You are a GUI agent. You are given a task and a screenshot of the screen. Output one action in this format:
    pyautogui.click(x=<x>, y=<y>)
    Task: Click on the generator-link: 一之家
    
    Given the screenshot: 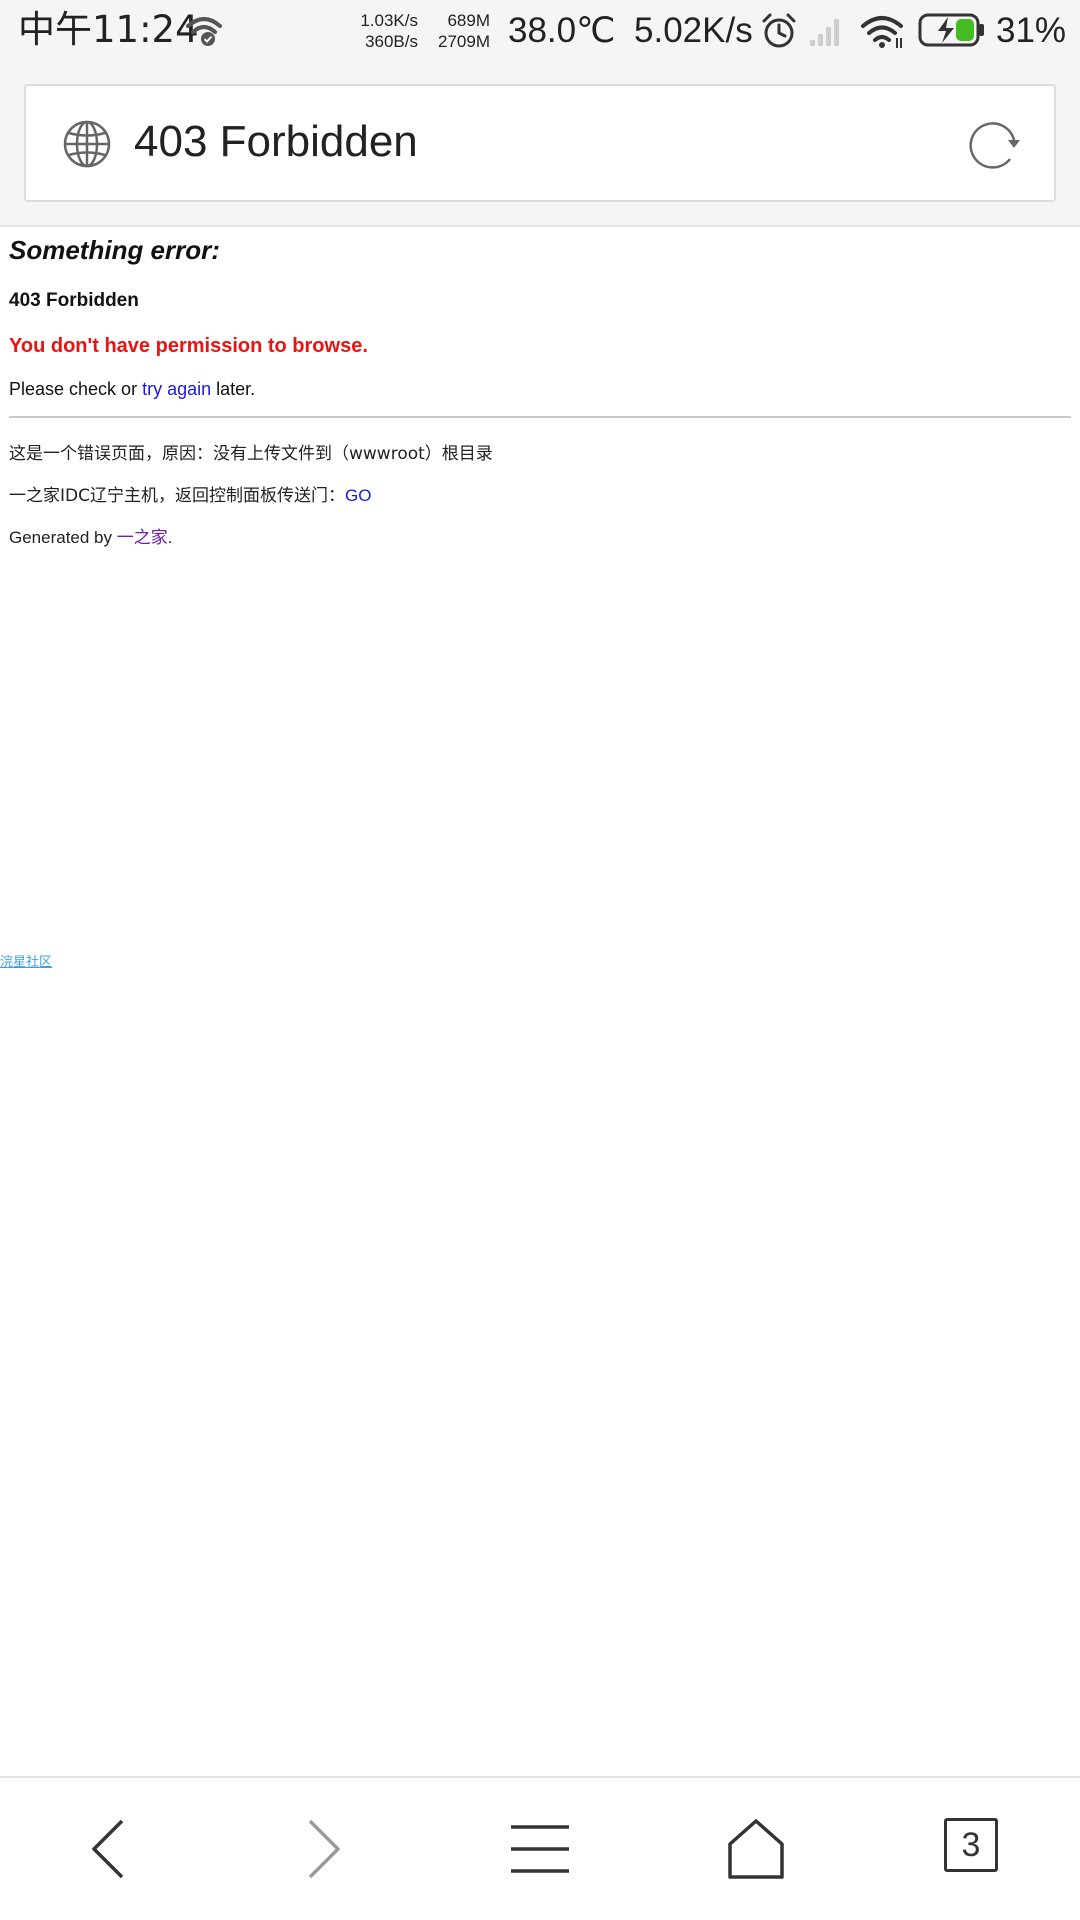 What is the action you would take?
    pyautogui.click(x=142, y=538)
    